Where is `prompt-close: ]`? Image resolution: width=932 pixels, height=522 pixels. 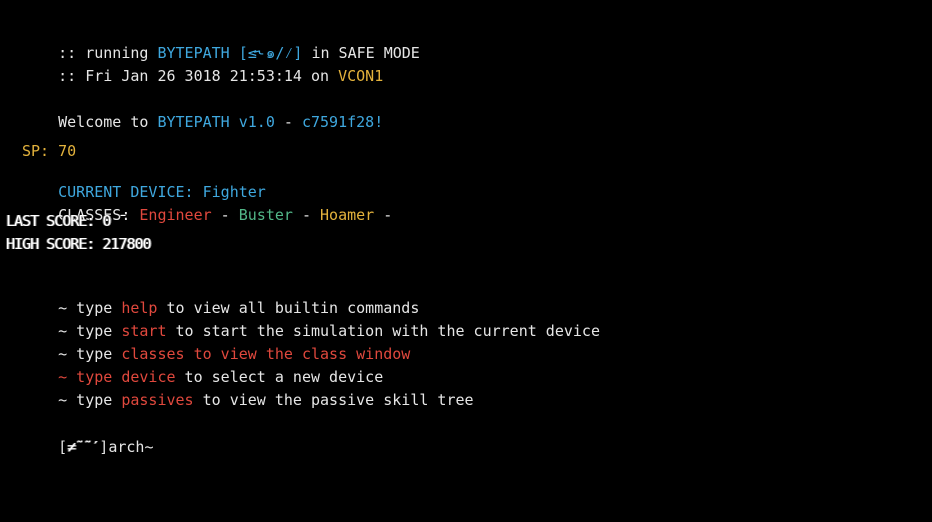 prompt-close: ] is located at coordinates (104, 447).